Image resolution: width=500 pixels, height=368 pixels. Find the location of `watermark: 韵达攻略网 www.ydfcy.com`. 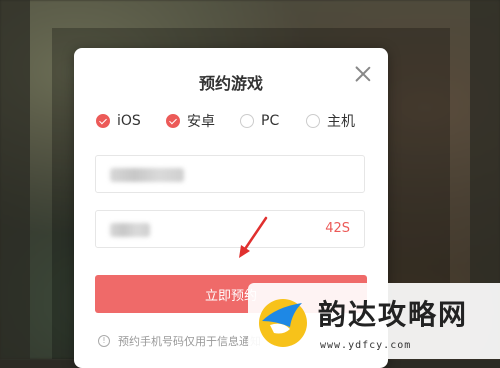

watermark: 韵达攻略网 www.ydfcy.com is located at coordinates (374, 321).